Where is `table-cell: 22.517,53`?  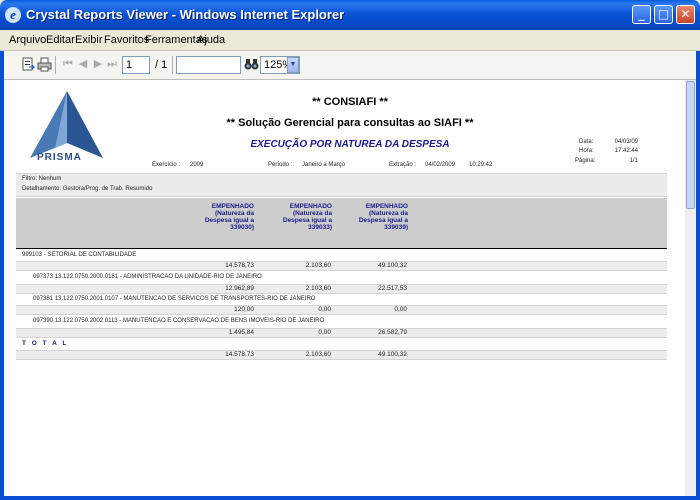
table-cell: 22.517,53 is located at coordinates (392, 288).